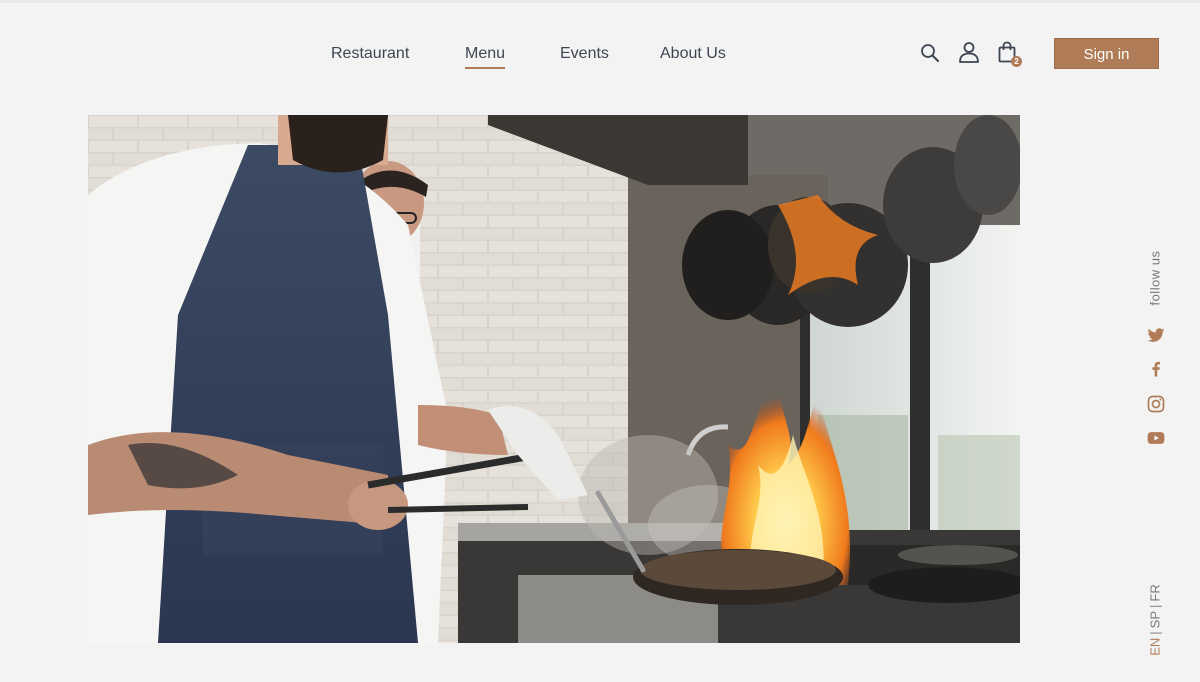  I want to click on lang-sp: SP, so click(1155, 619).